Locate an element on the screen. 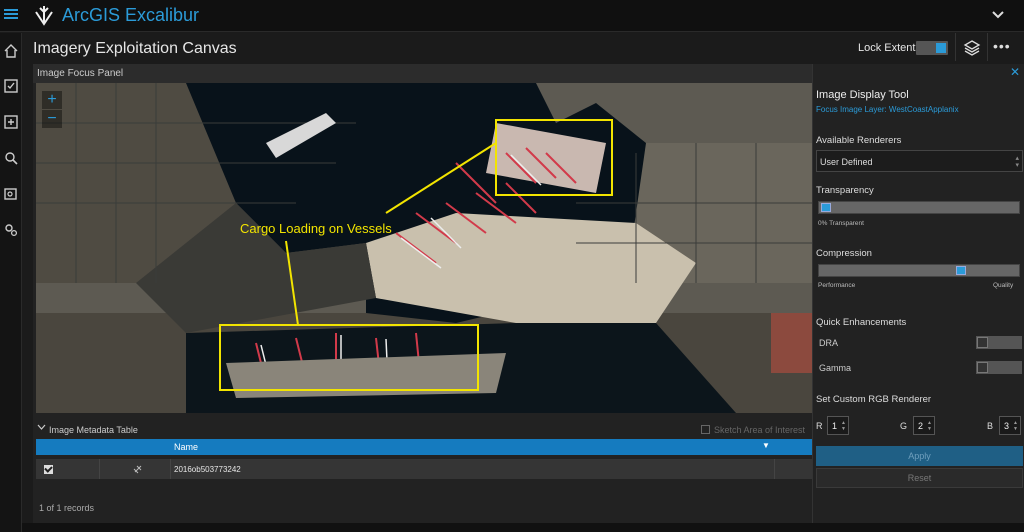 The height and width of the screenshot is (532, 1024). table-column-header: Name ▼ is located at coordinates (424, 447).